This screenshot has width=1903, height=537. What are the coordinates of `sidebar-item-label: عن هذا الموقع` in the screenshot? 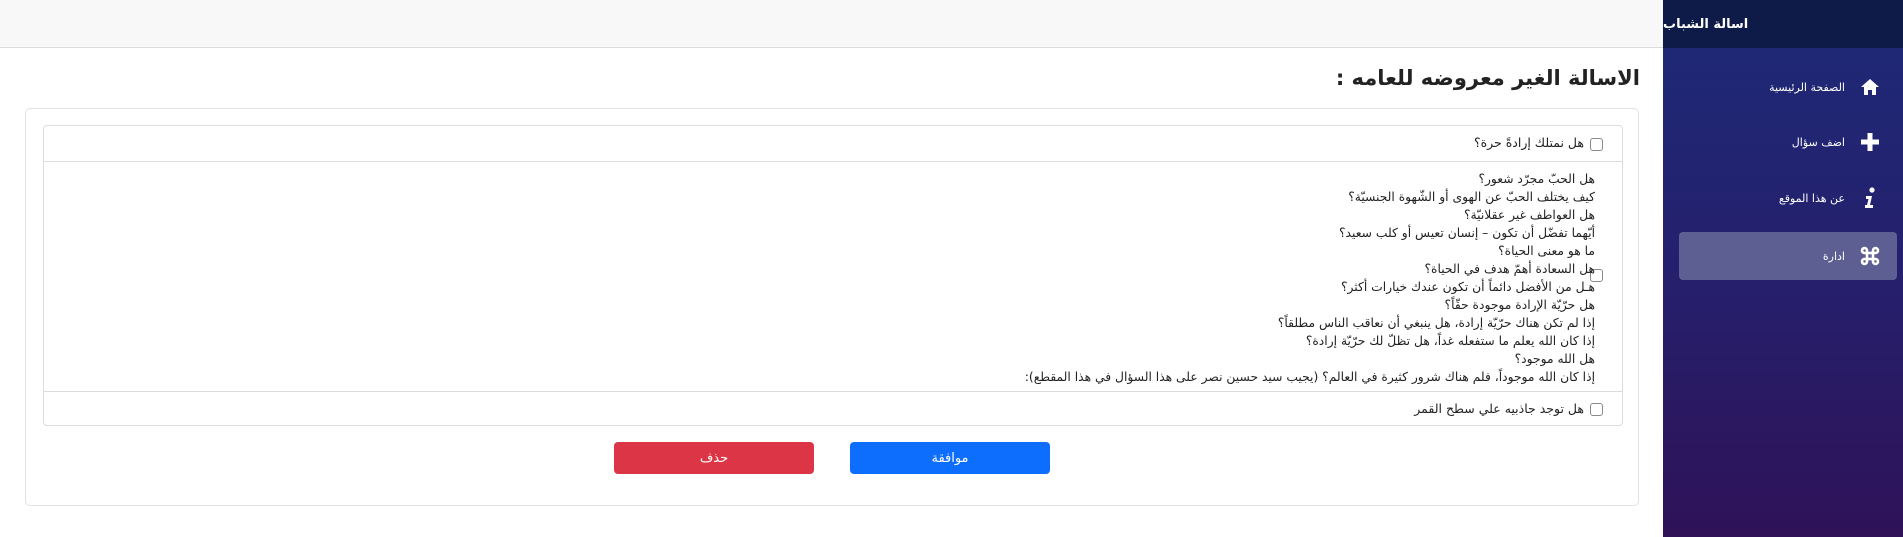 It's located at (1811, 198).